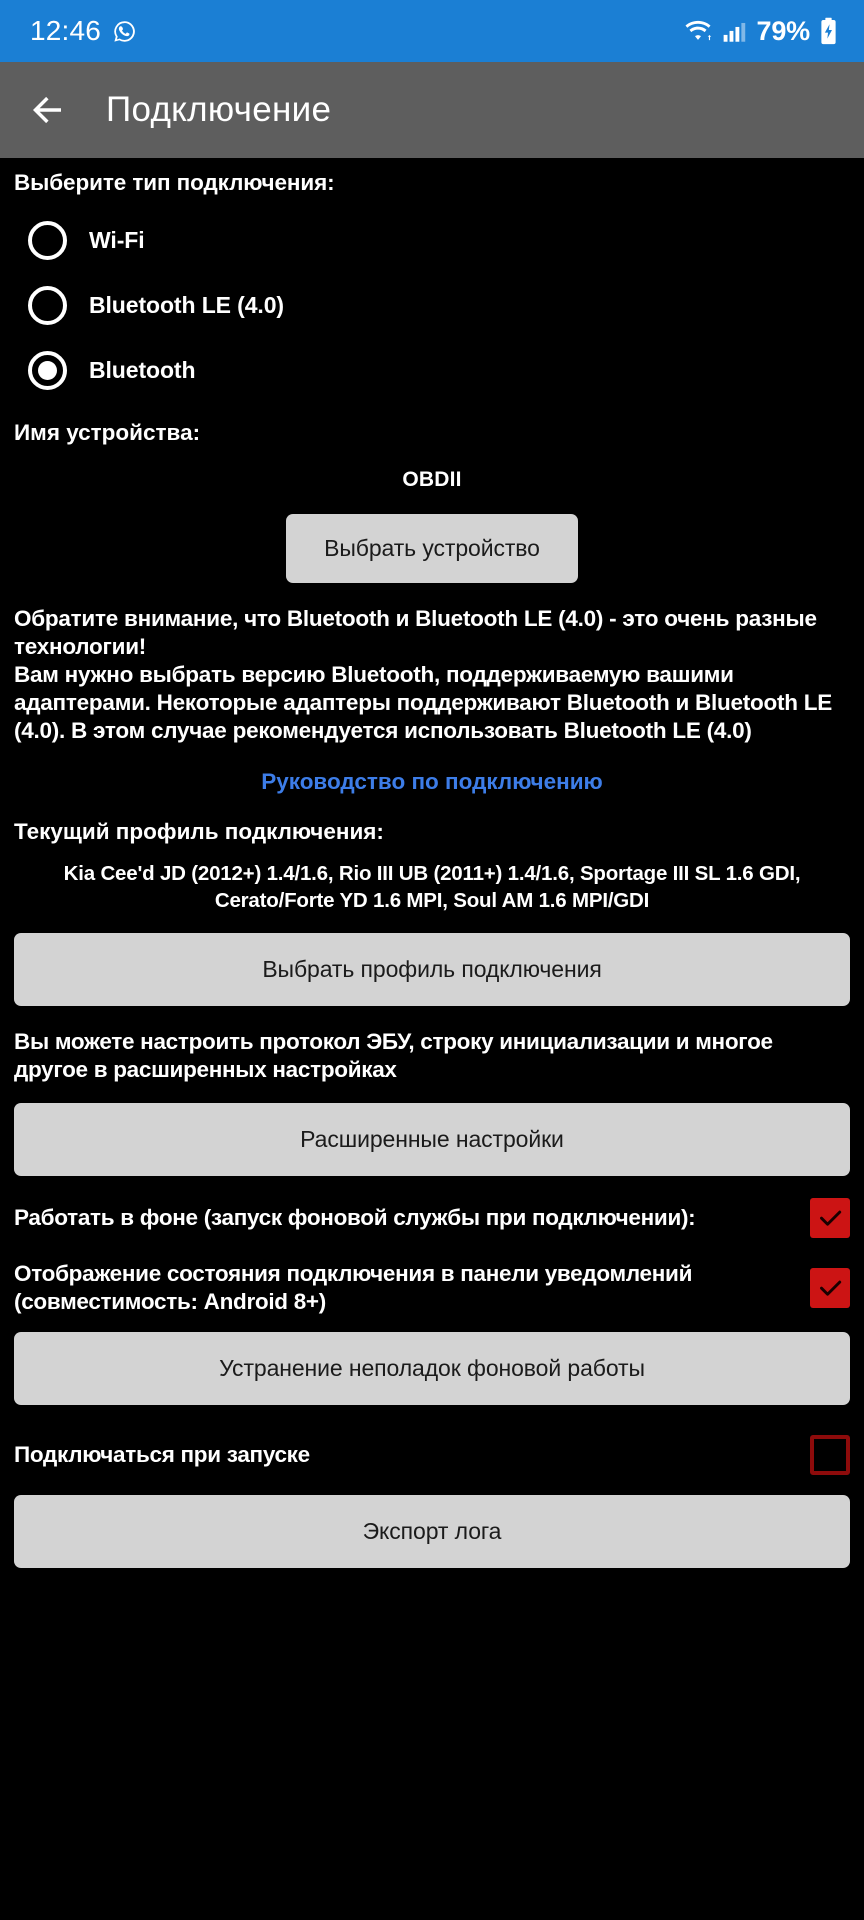 Image resolution: width=864 pixels, height=1920 pixels. What do you see at coordinates (432, 1531) in the screenshot?
I see `export-log-button: Экспорт лога` at bounding box center [432, 1531].